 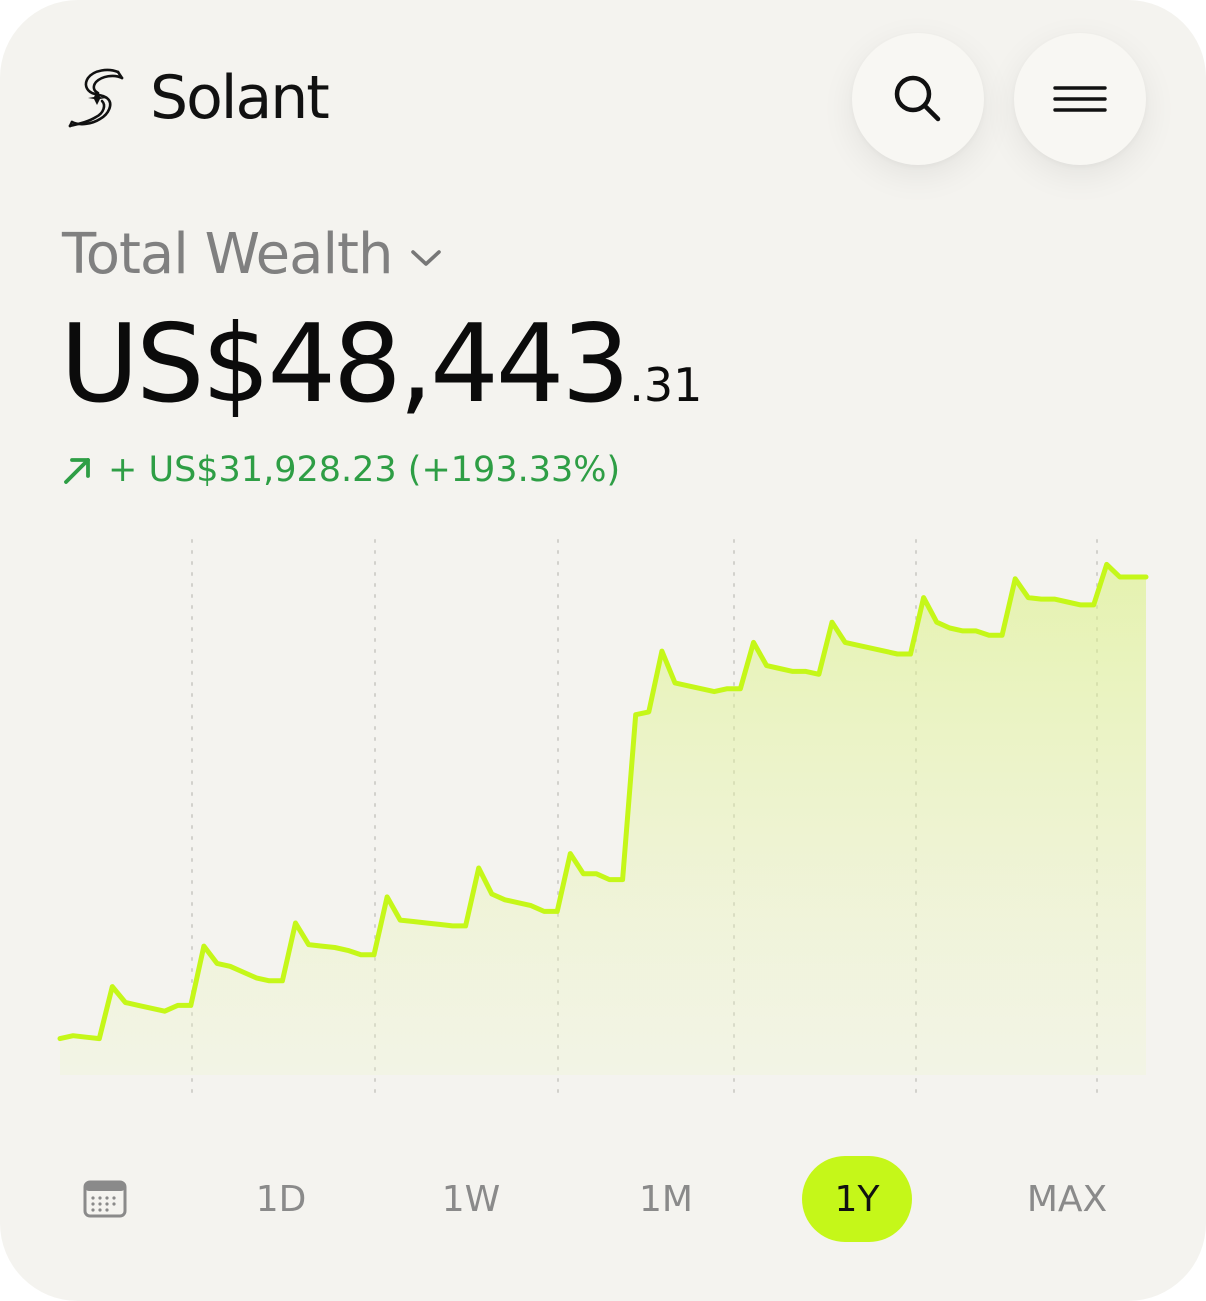 I want to click on total-amount: US$48,443 .31, so click(x=381, y=364).